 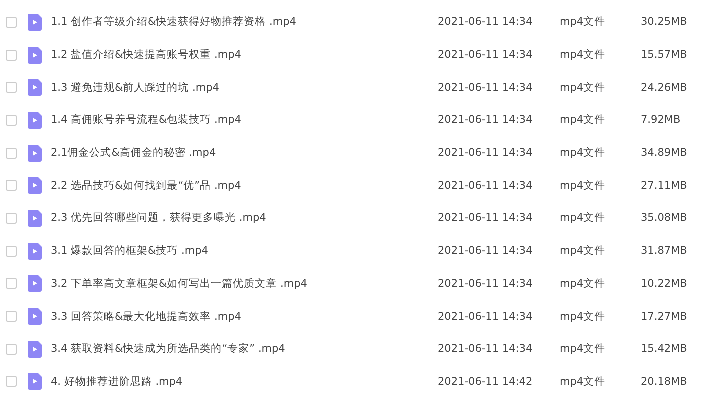 I want to click on file-name: 3.2 下单率高文章框架&如何写出一篇优质文章 .mp4, so click(x=244, y=283).